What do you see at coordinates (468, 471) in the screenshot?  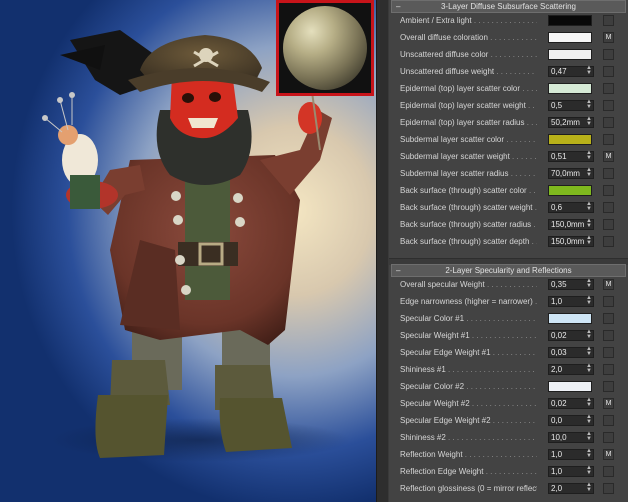 I see `parameter-label: Reflection Edge Weight` at bounding box center [468, 471].